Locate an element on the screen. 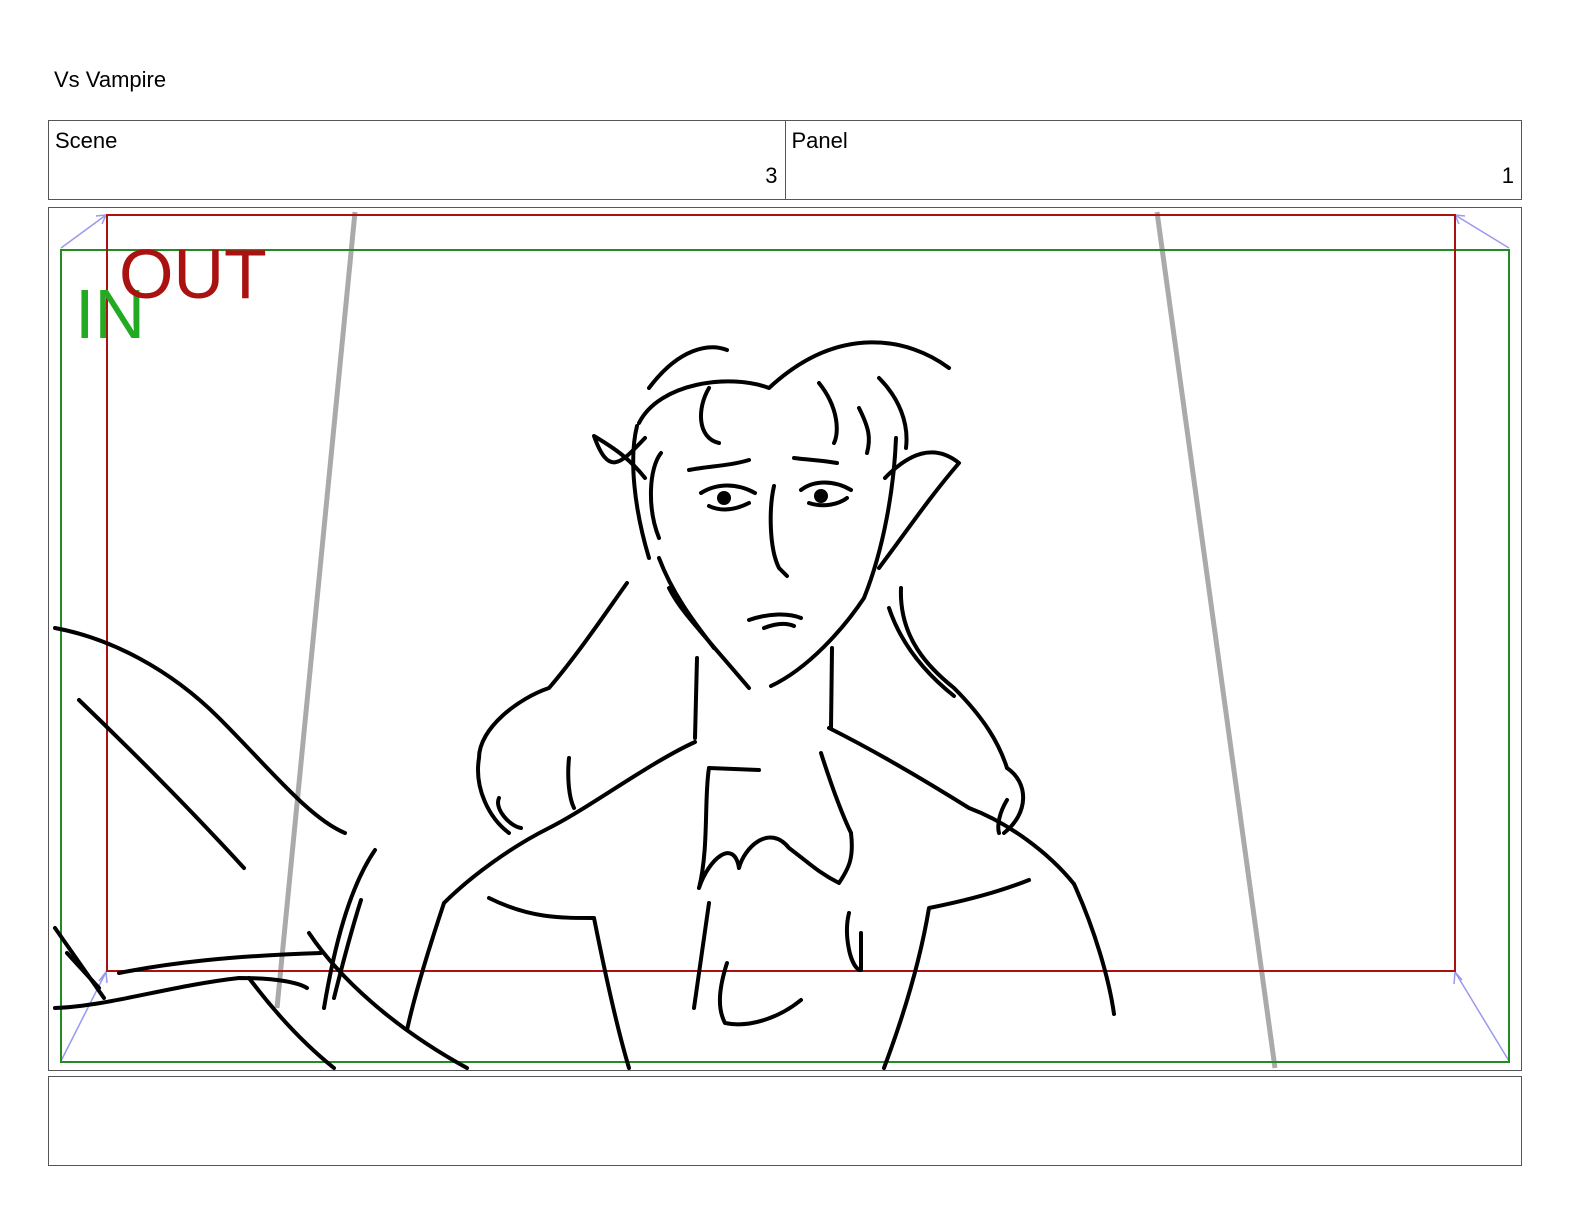 This screenshot has width=1584, height=1224. panel-notes-box is located at coordinates (785, 1121).